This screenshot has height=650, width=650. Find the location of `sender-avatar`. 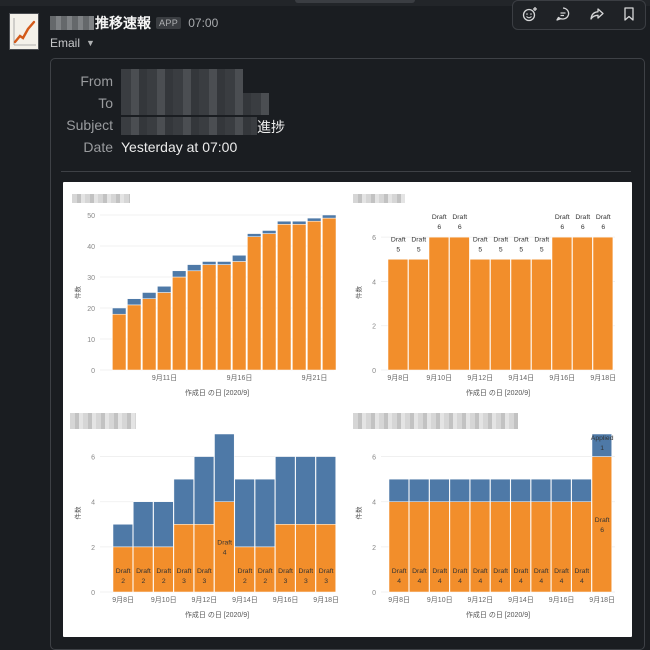

sender-avatar is located at coordinates (24, 31).